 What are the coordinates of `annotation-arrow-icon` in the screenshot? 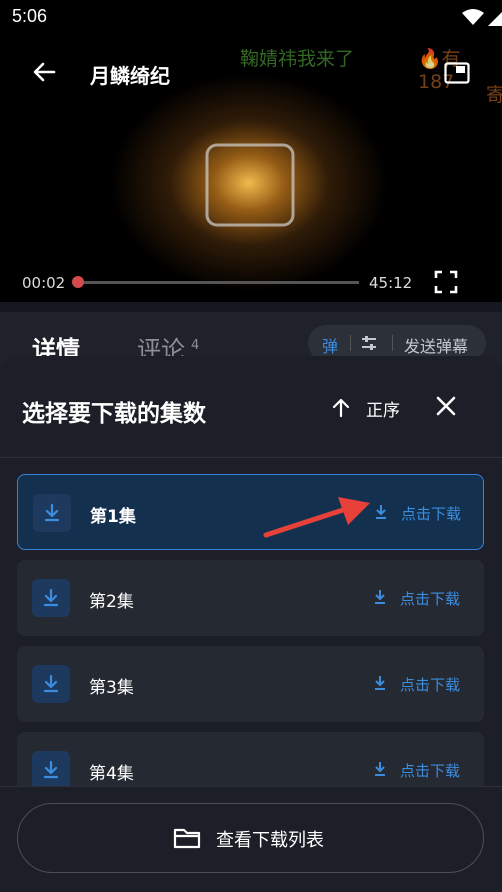 It's located at (316, 517).